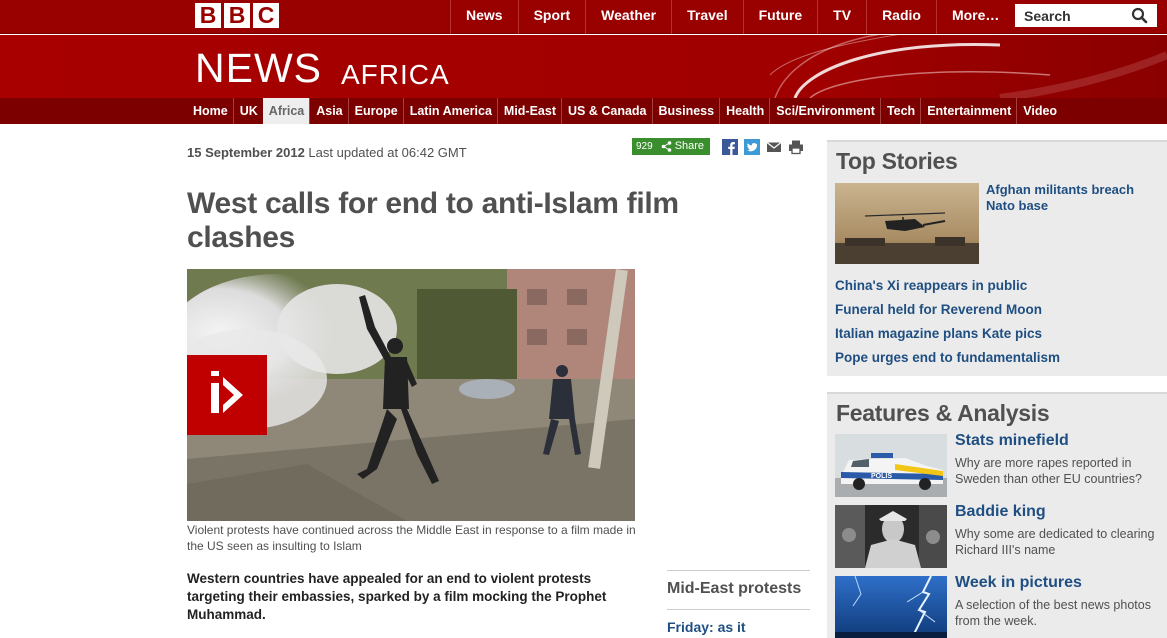 The width and height of the screenshot is (1167, 638). I want to click on video-play-button, so click(227, 395).